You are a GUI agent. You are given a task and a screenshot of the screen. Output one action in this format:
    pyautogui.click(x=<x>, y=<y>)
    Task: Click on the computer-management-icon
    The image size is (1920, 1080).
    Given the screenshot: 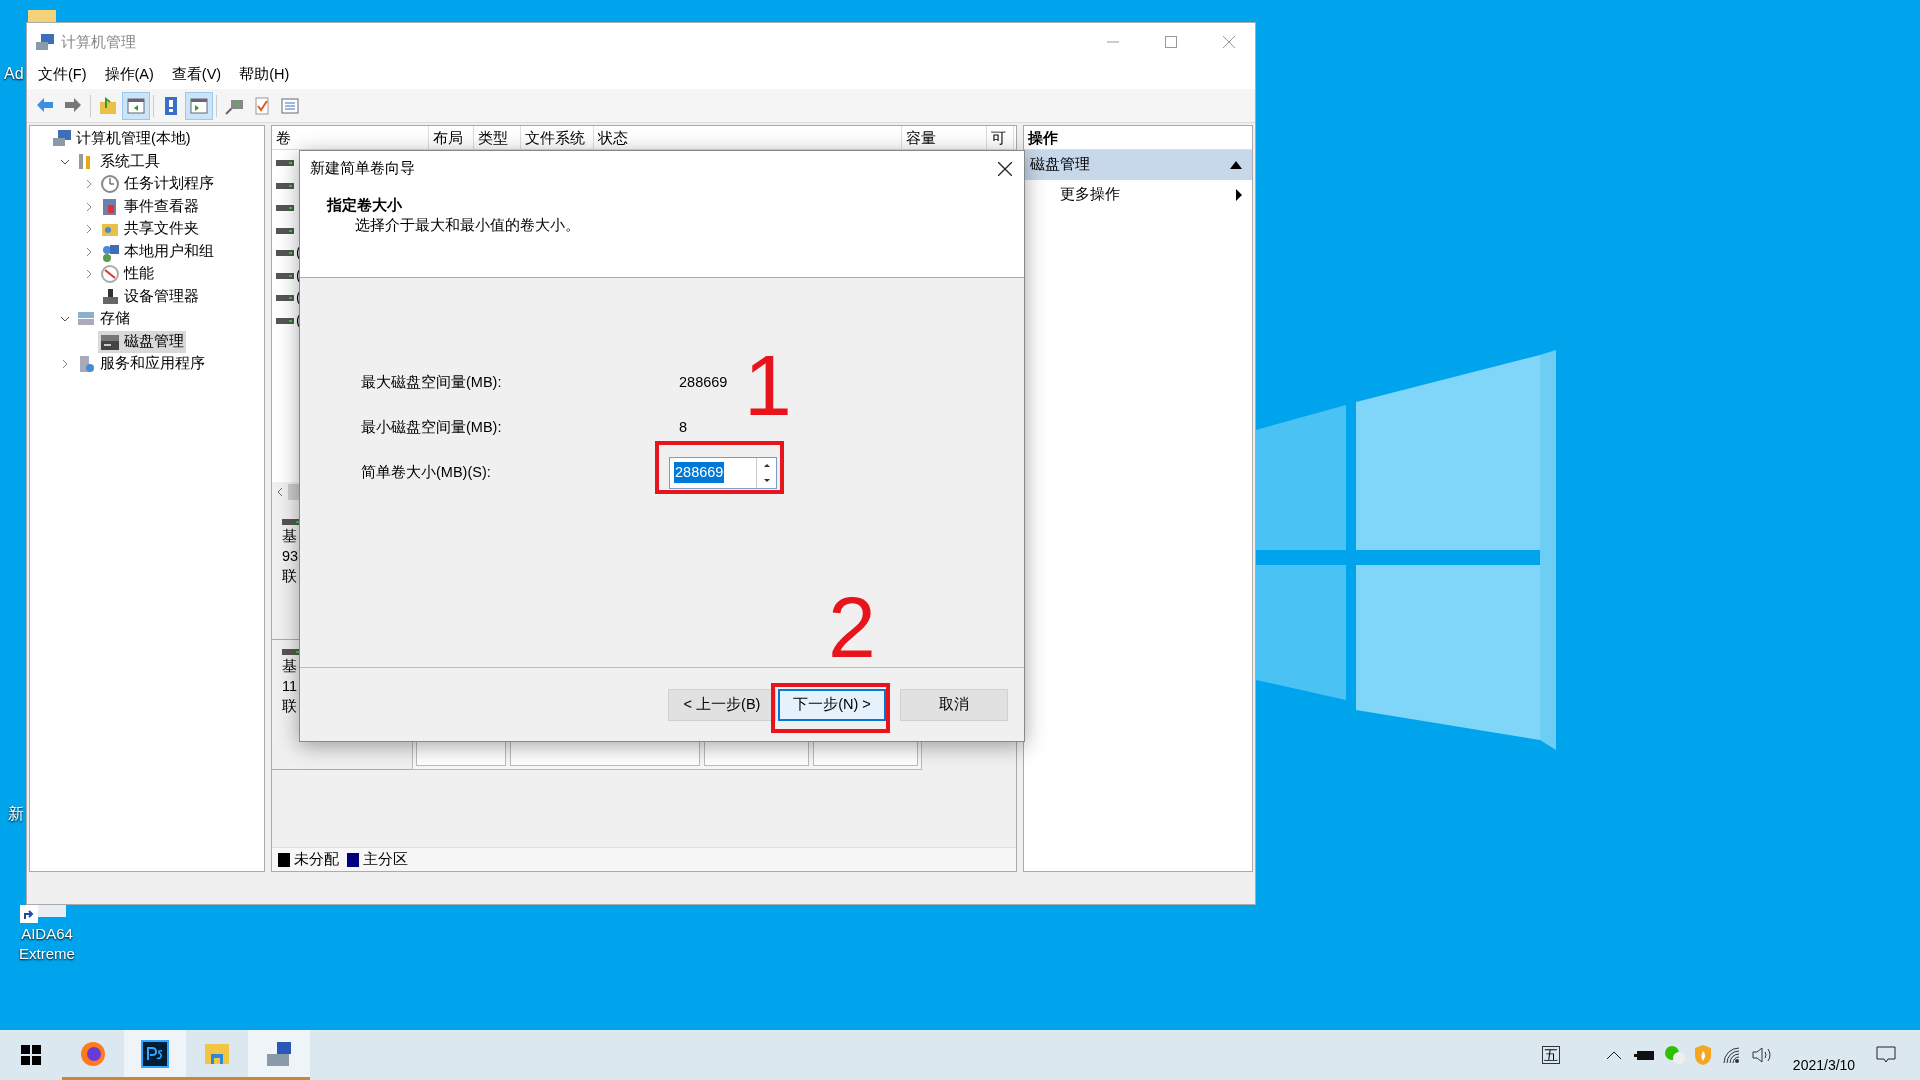 What is the action you would take?
    pyautogui.click(x=279, y=1053)
    